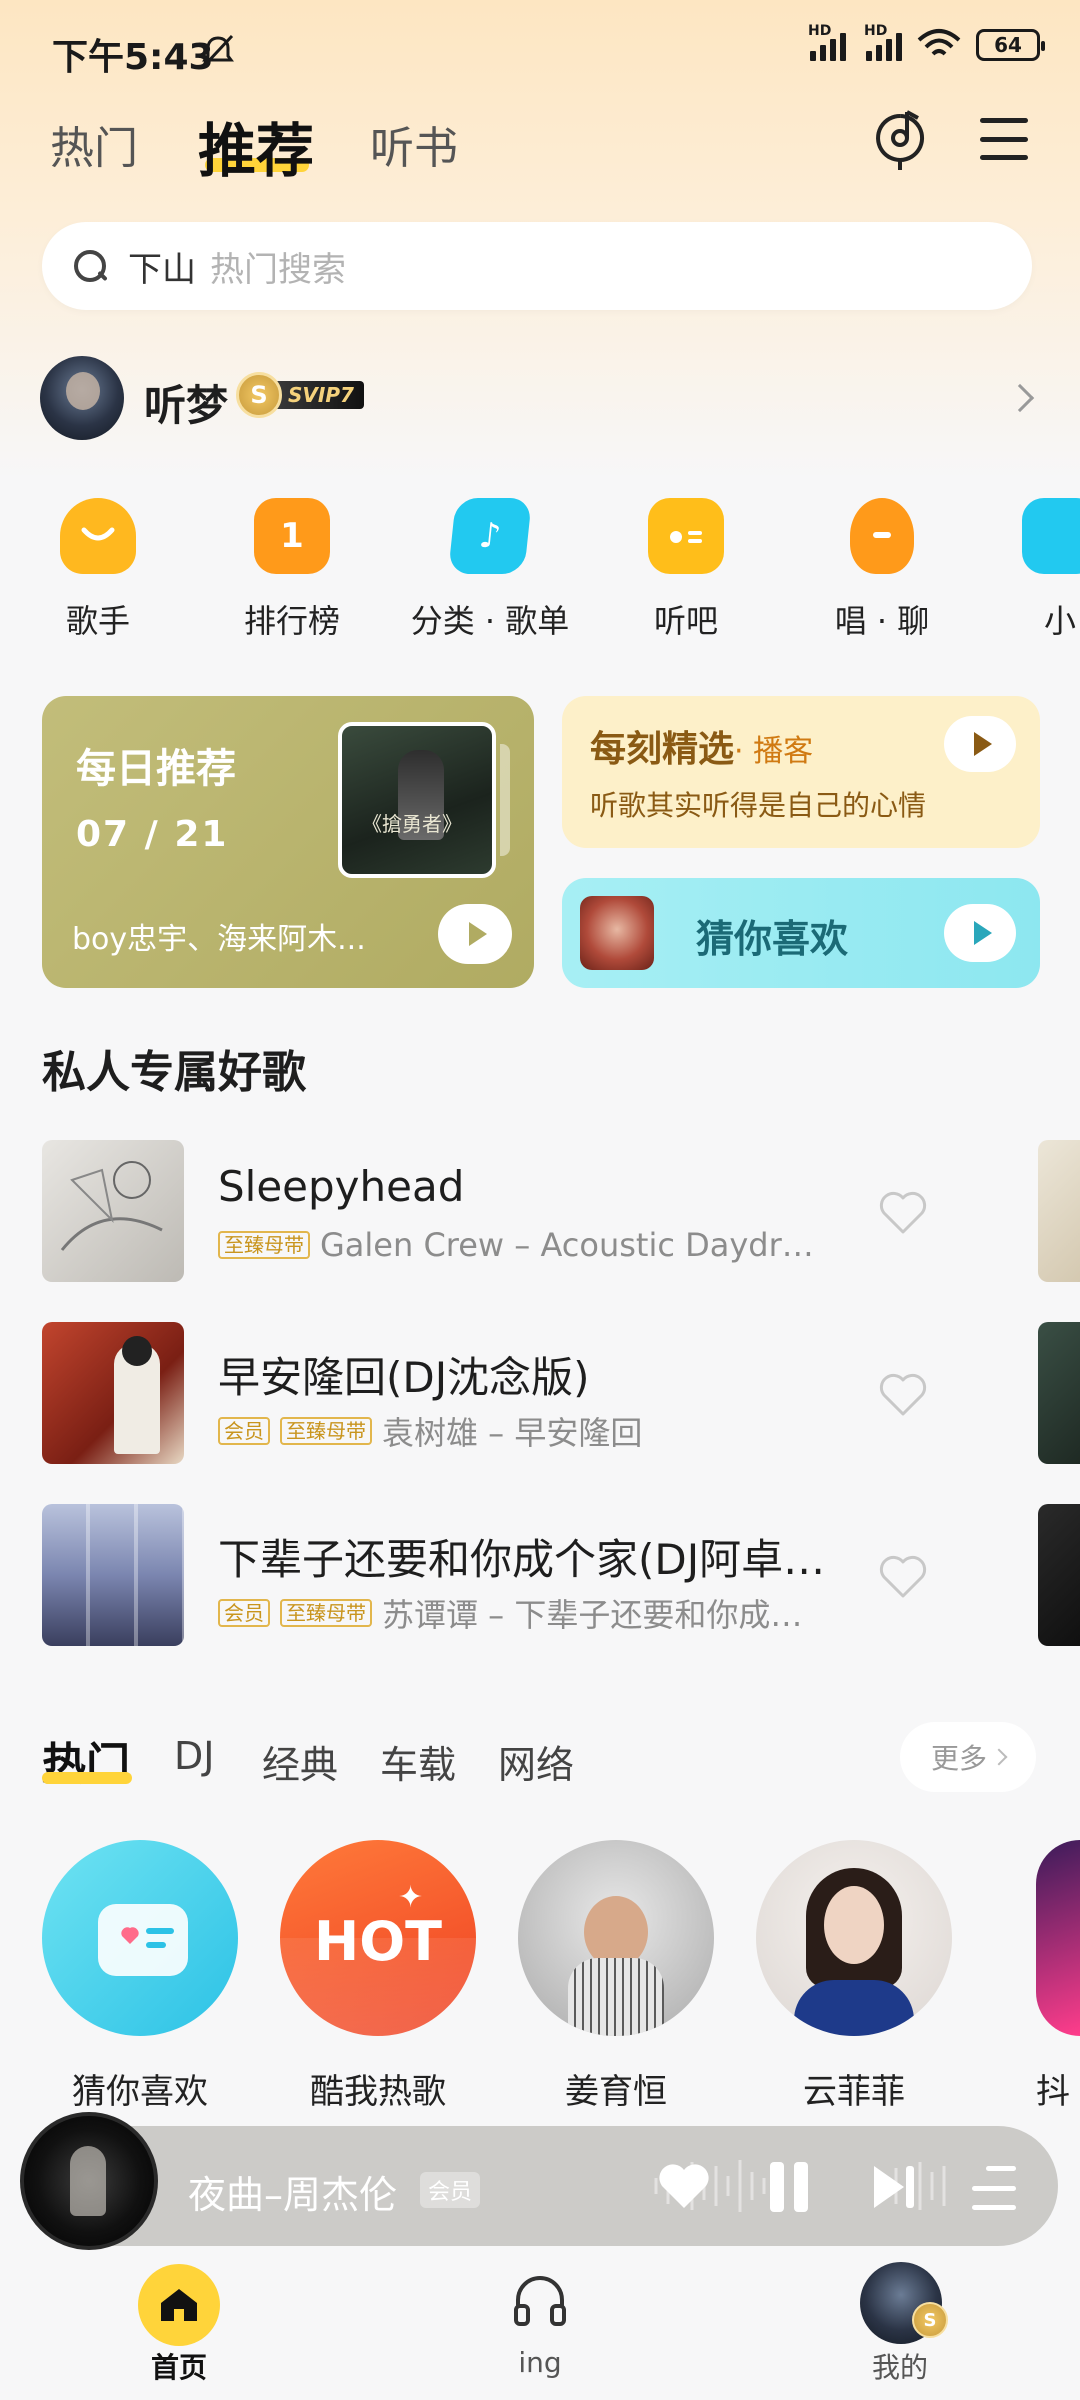 Image resolution: width=1080 pixels, height=2400 pixels. Describe the element at coordinates (256, 146) in the screenshot. I see `tab-recommend: 推荐` at that location.